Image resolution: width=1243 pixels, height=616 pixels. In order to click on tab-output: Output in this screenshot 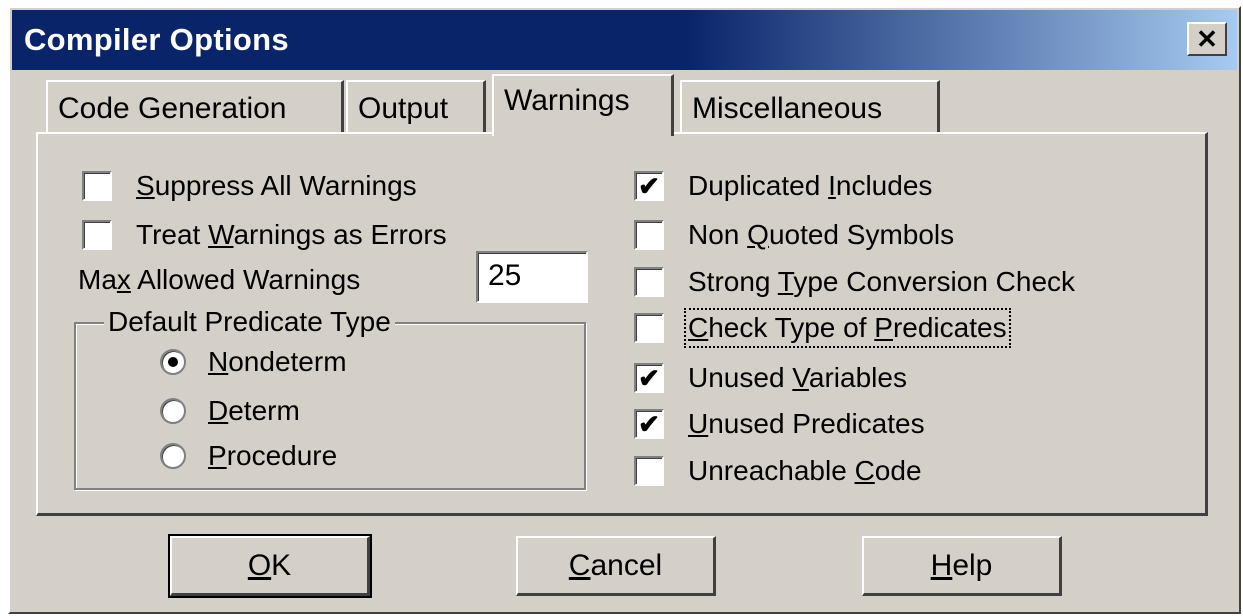, I will do `click(416, 106)`.